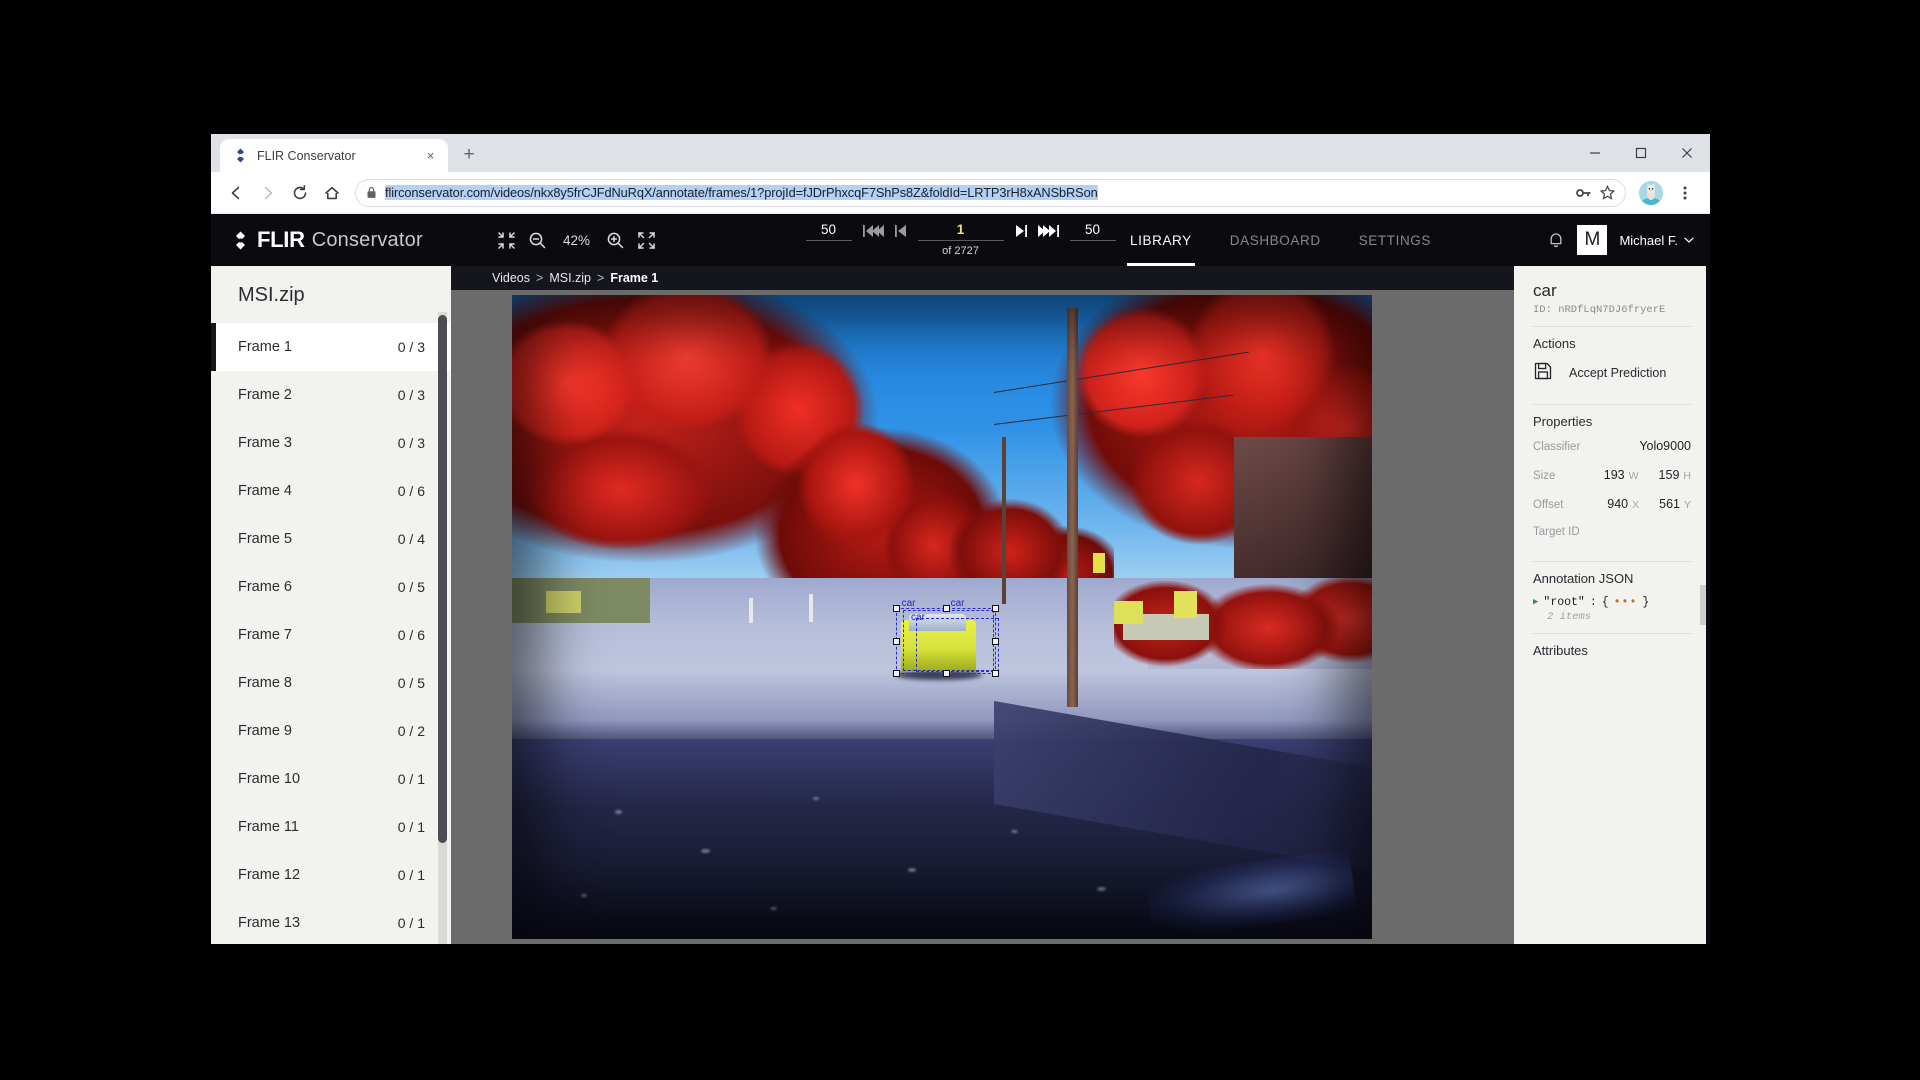 Image resolution: width=1920 pixels, height=1080 pixels. Describe the element at coordinates (1593, 602) in the screenshot. I see `json-colon: :` at that location.